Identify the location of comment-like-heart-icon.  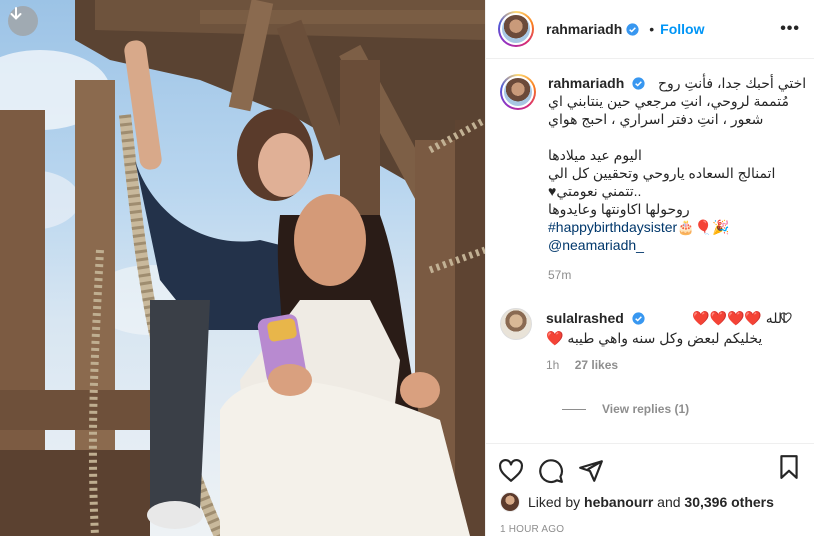
(786, 318).